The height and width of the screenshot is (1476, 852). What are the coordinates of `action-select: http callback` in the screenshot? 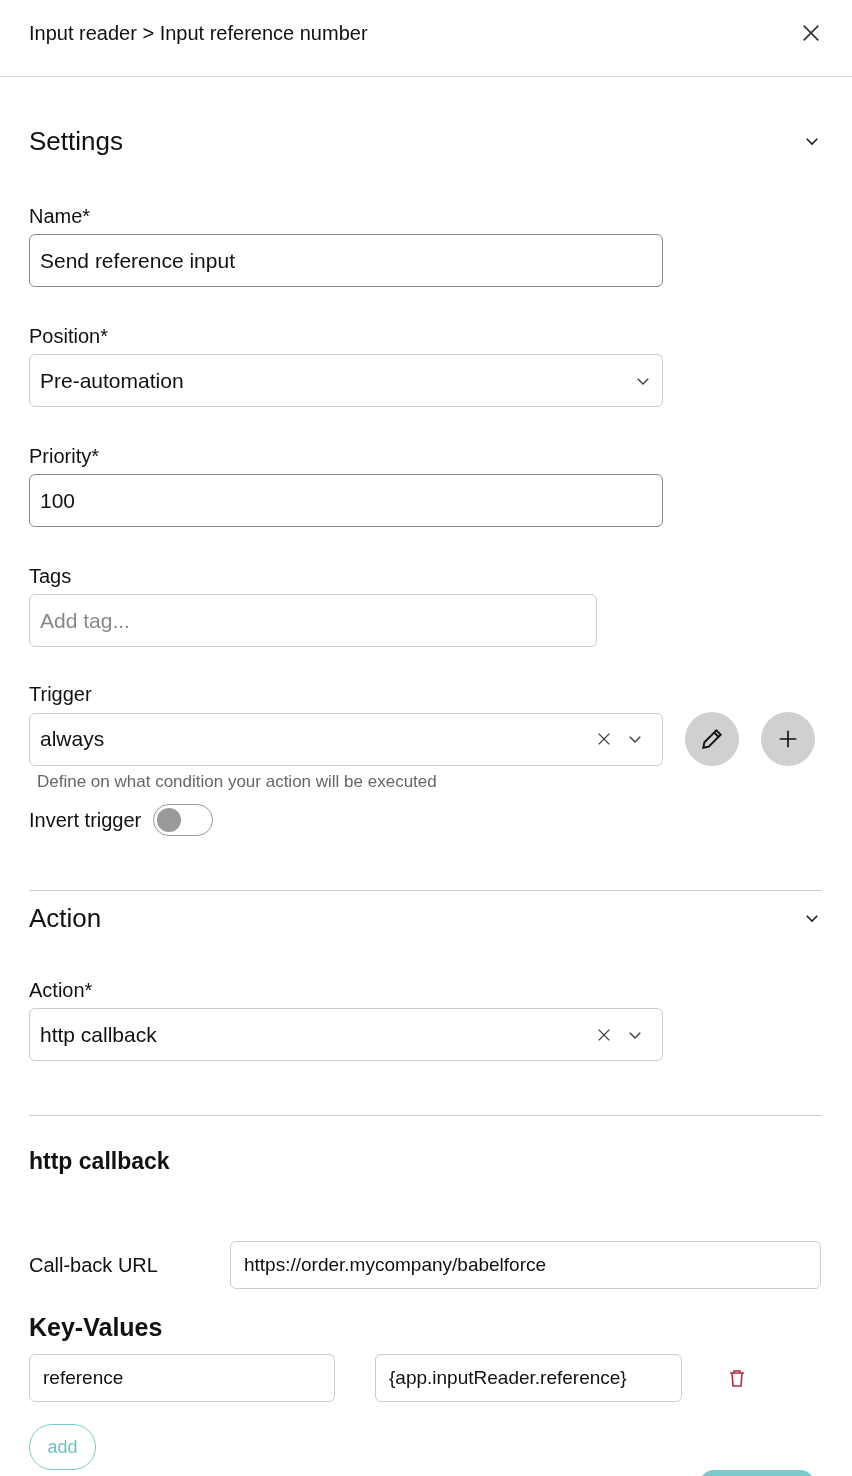 It's located at (346, 1034).